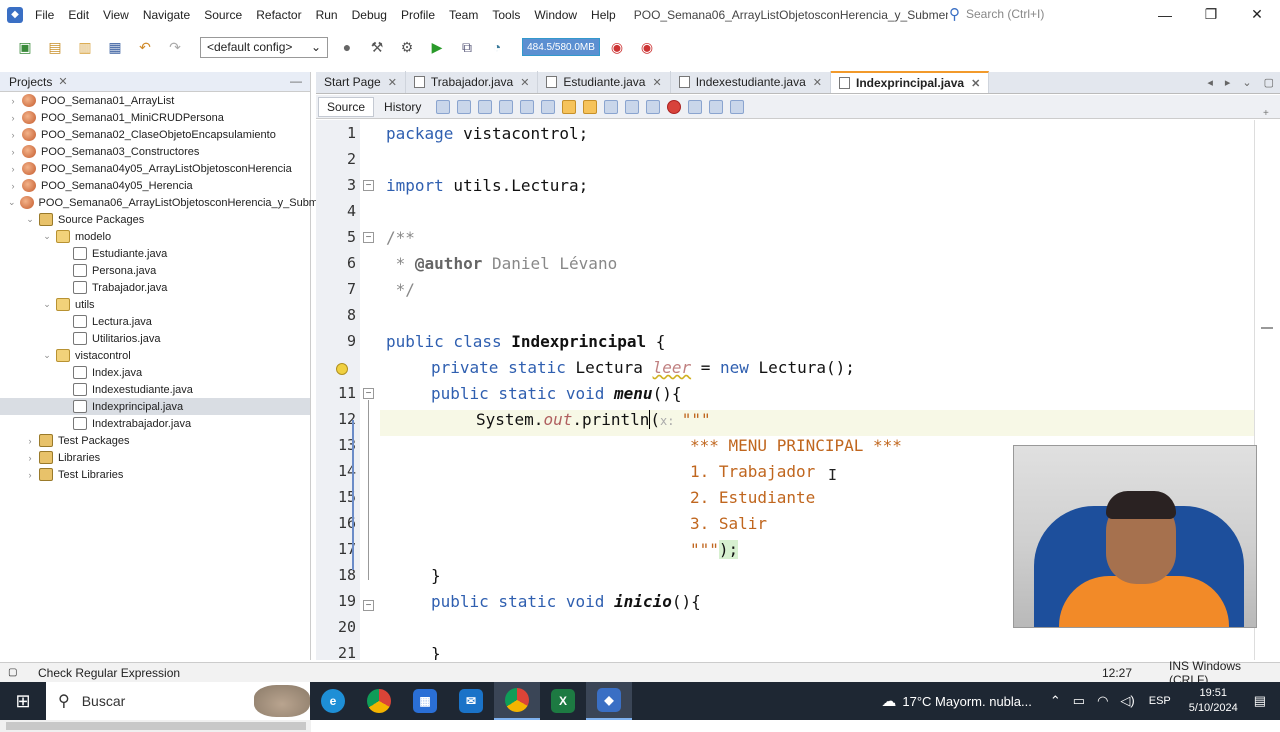 The height and width of the screenshot is (732, 1280). Describe the element at coordinates (604, 82) in the screenshot. I see `tab-estudiante: Estudiante.java ✕` at that location.